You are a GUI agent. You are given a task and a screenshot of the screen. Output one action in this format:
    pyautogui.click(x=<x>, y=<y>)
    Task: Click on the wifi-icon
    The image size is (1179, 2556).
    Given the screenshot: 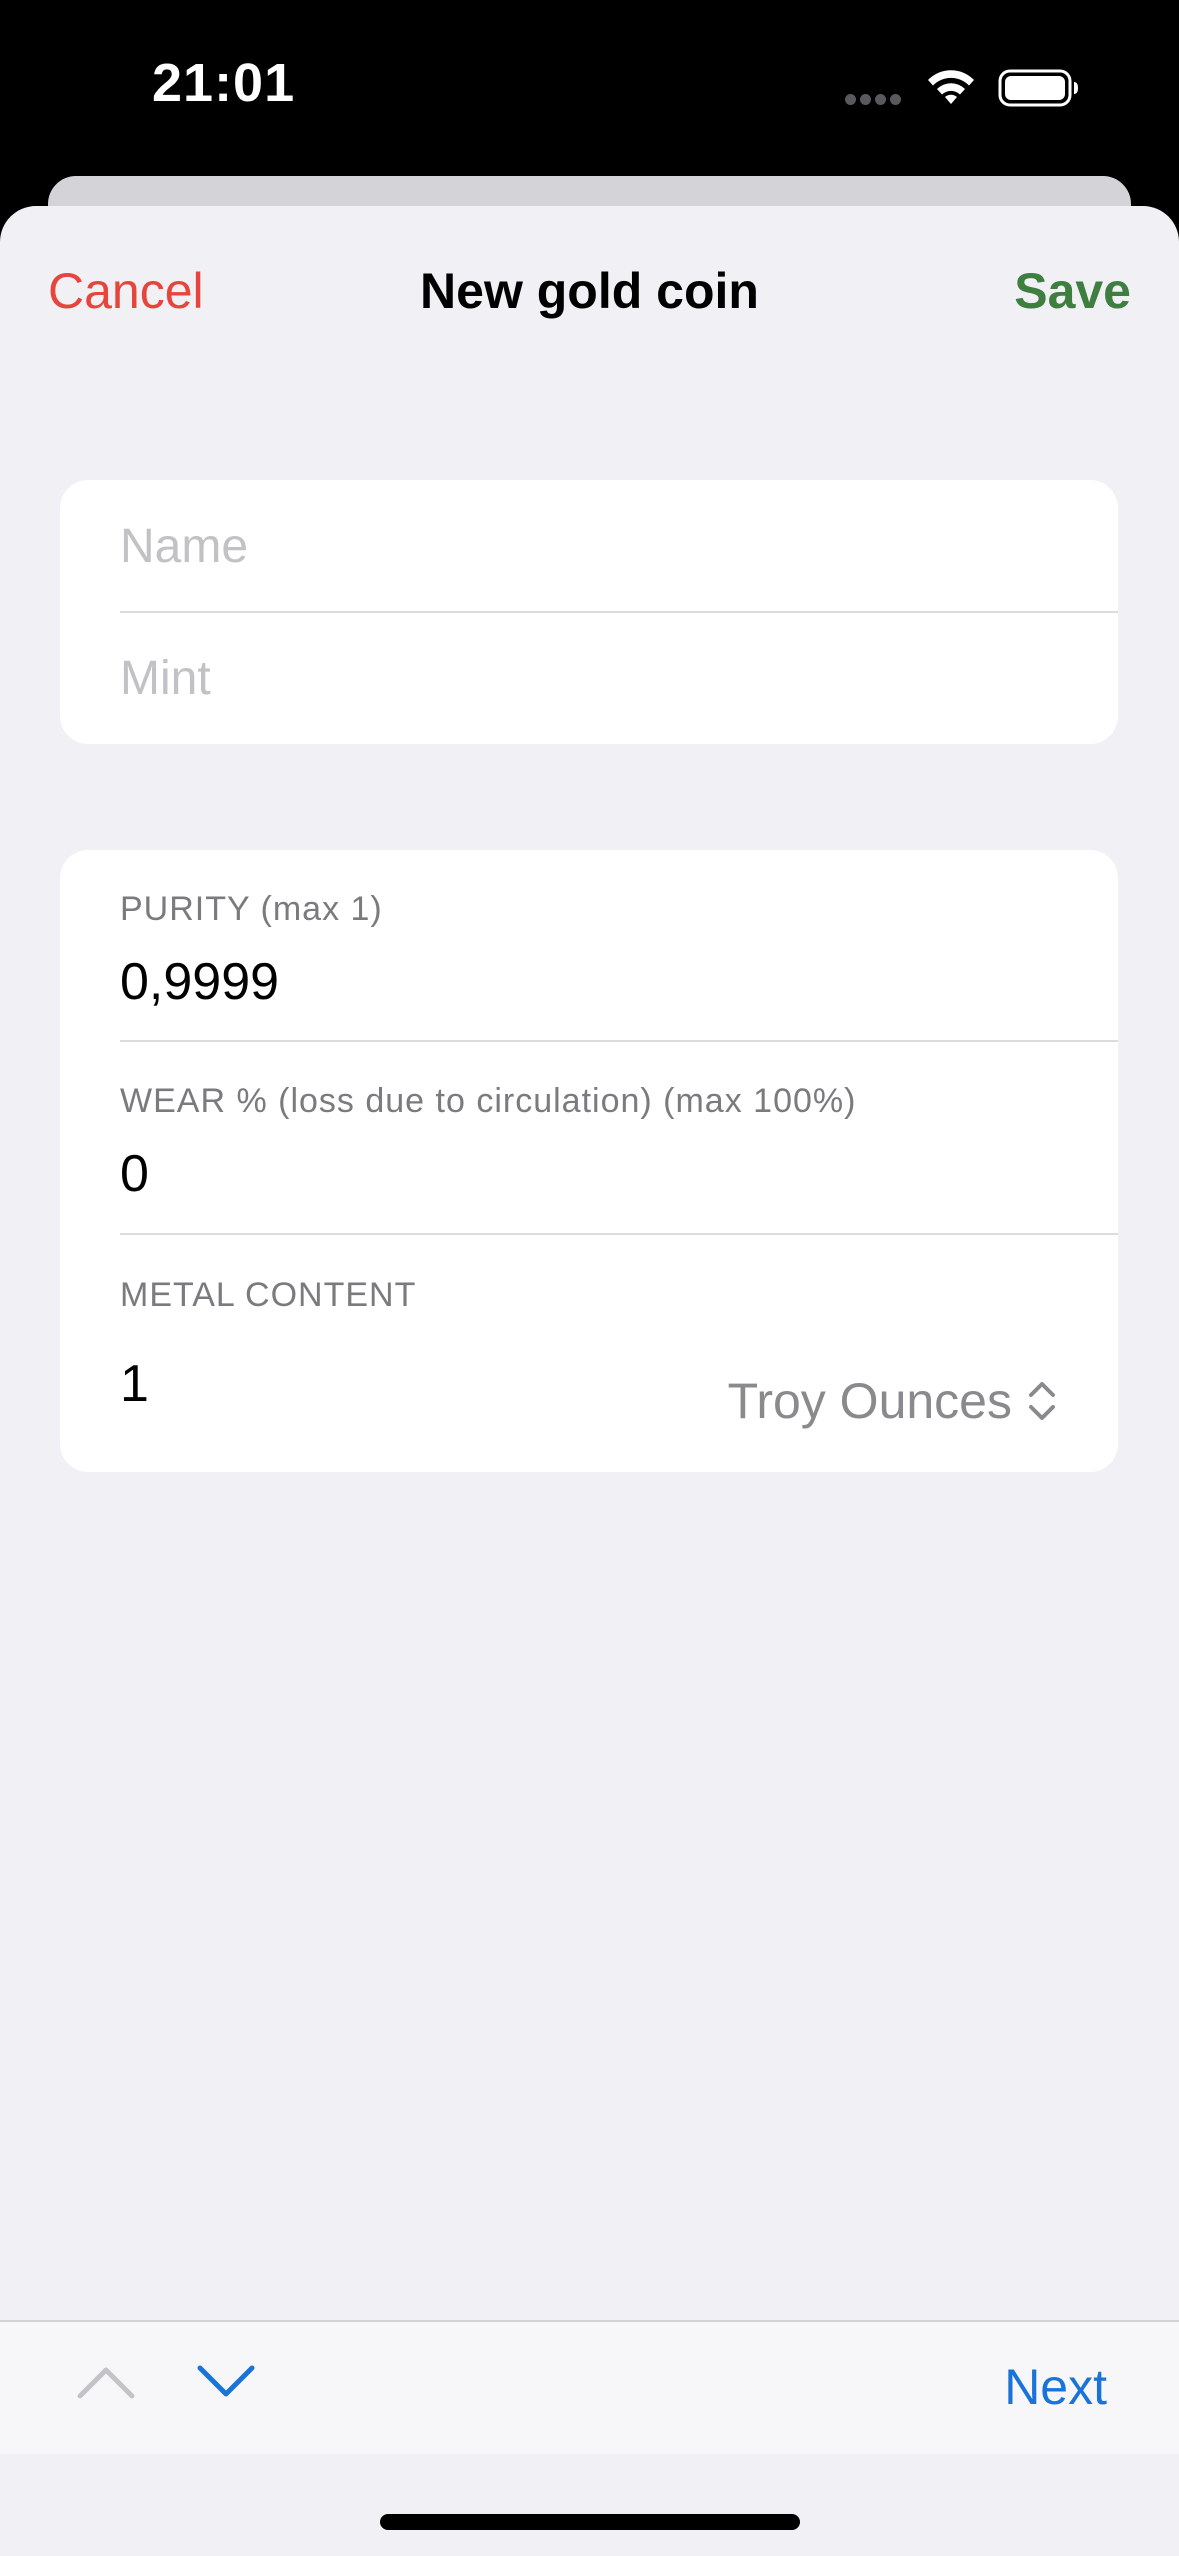 What is the action you would take?
    pyautogui.click(x=951, y=87)
    